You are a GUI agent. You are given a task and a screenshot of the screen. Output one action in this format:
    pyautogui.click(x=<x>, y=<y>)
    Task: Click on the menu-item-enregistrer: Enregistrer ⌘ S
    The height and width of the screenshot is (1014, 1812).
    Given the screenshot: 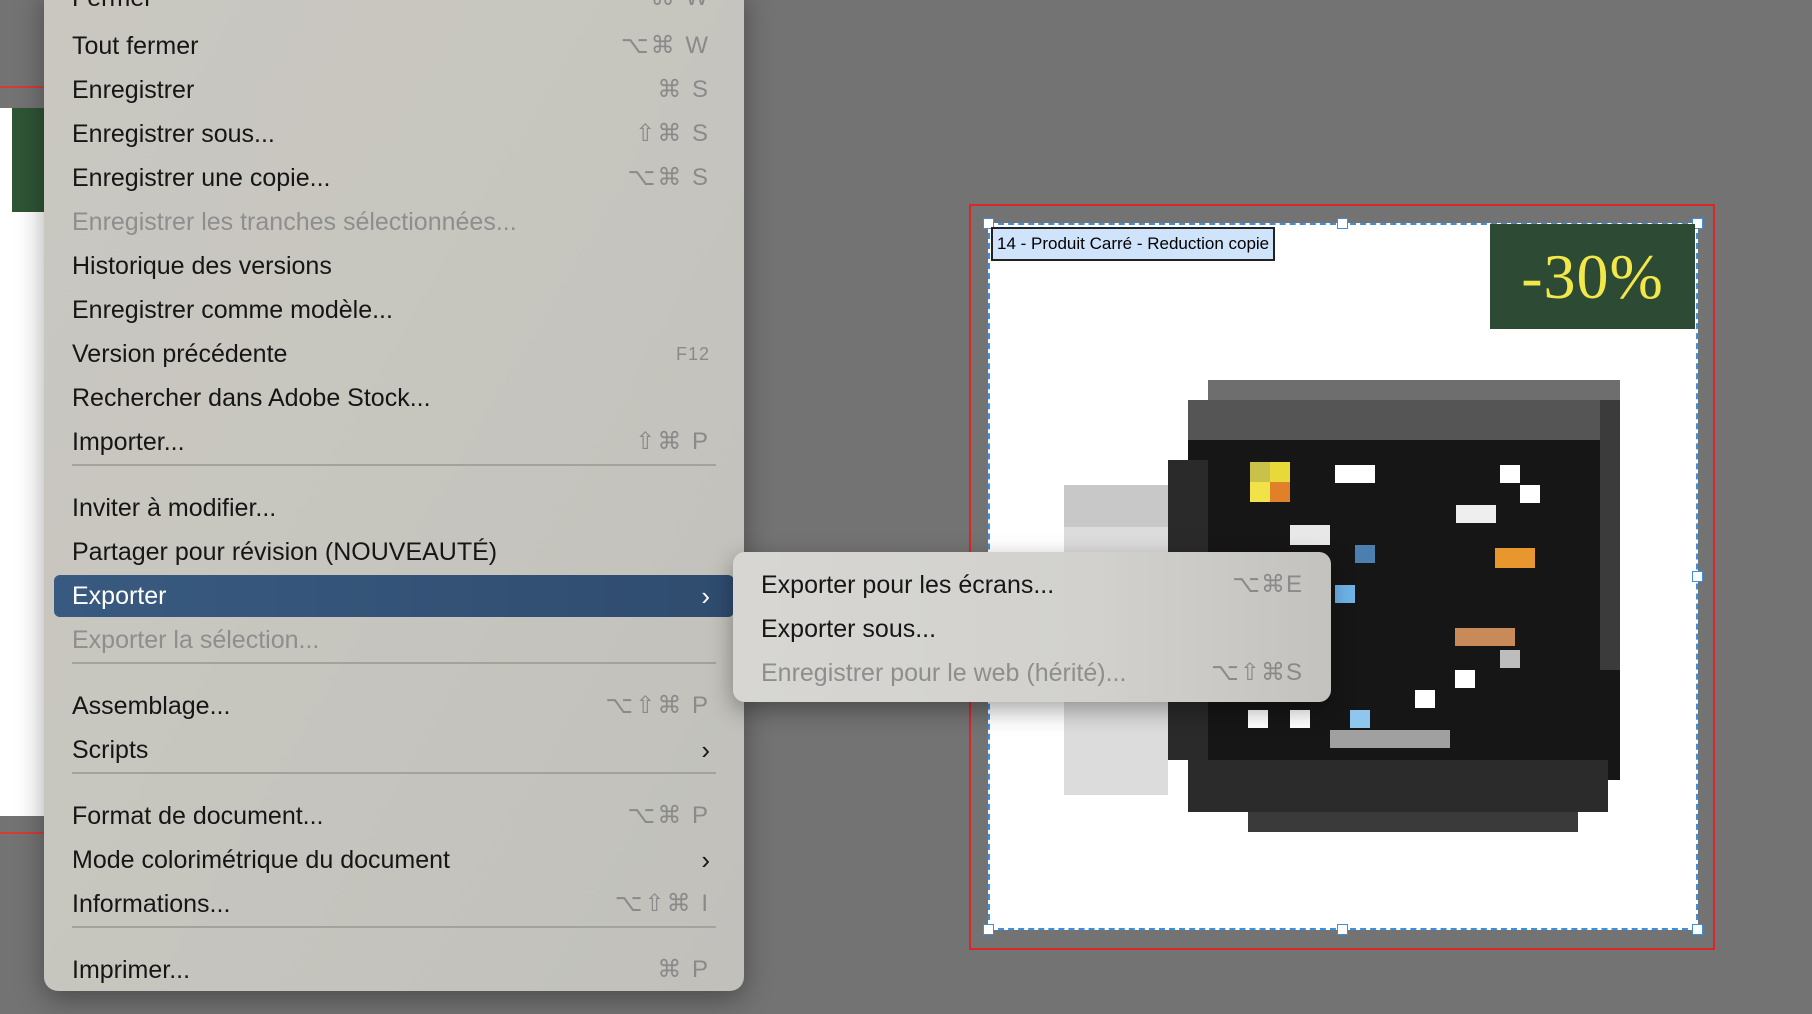 What is the action you would take?
    pyautogui.click(x=394, y=90)
    